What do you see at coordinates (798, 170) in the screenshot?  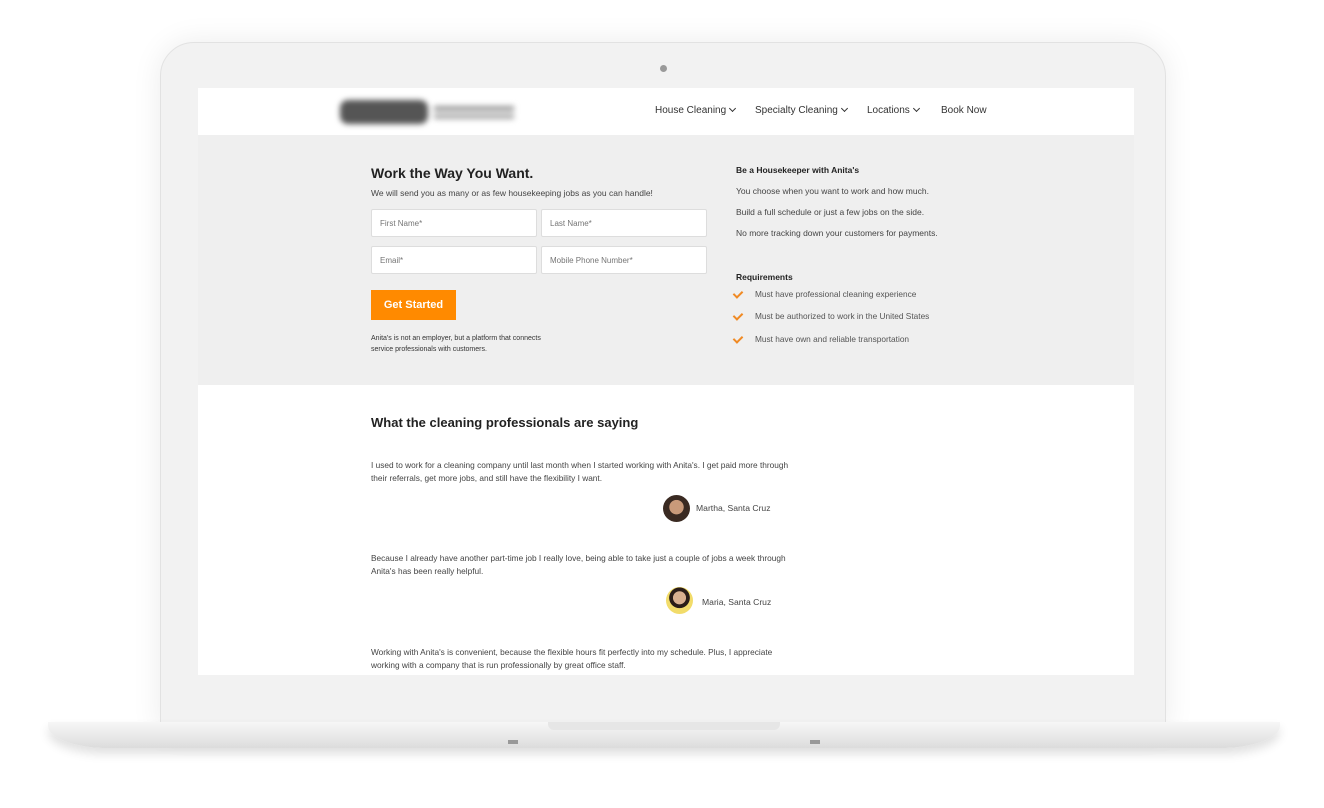 I see `benefits-title: Be a Housekeeper with Anita's` at bounding box center [798, 170].